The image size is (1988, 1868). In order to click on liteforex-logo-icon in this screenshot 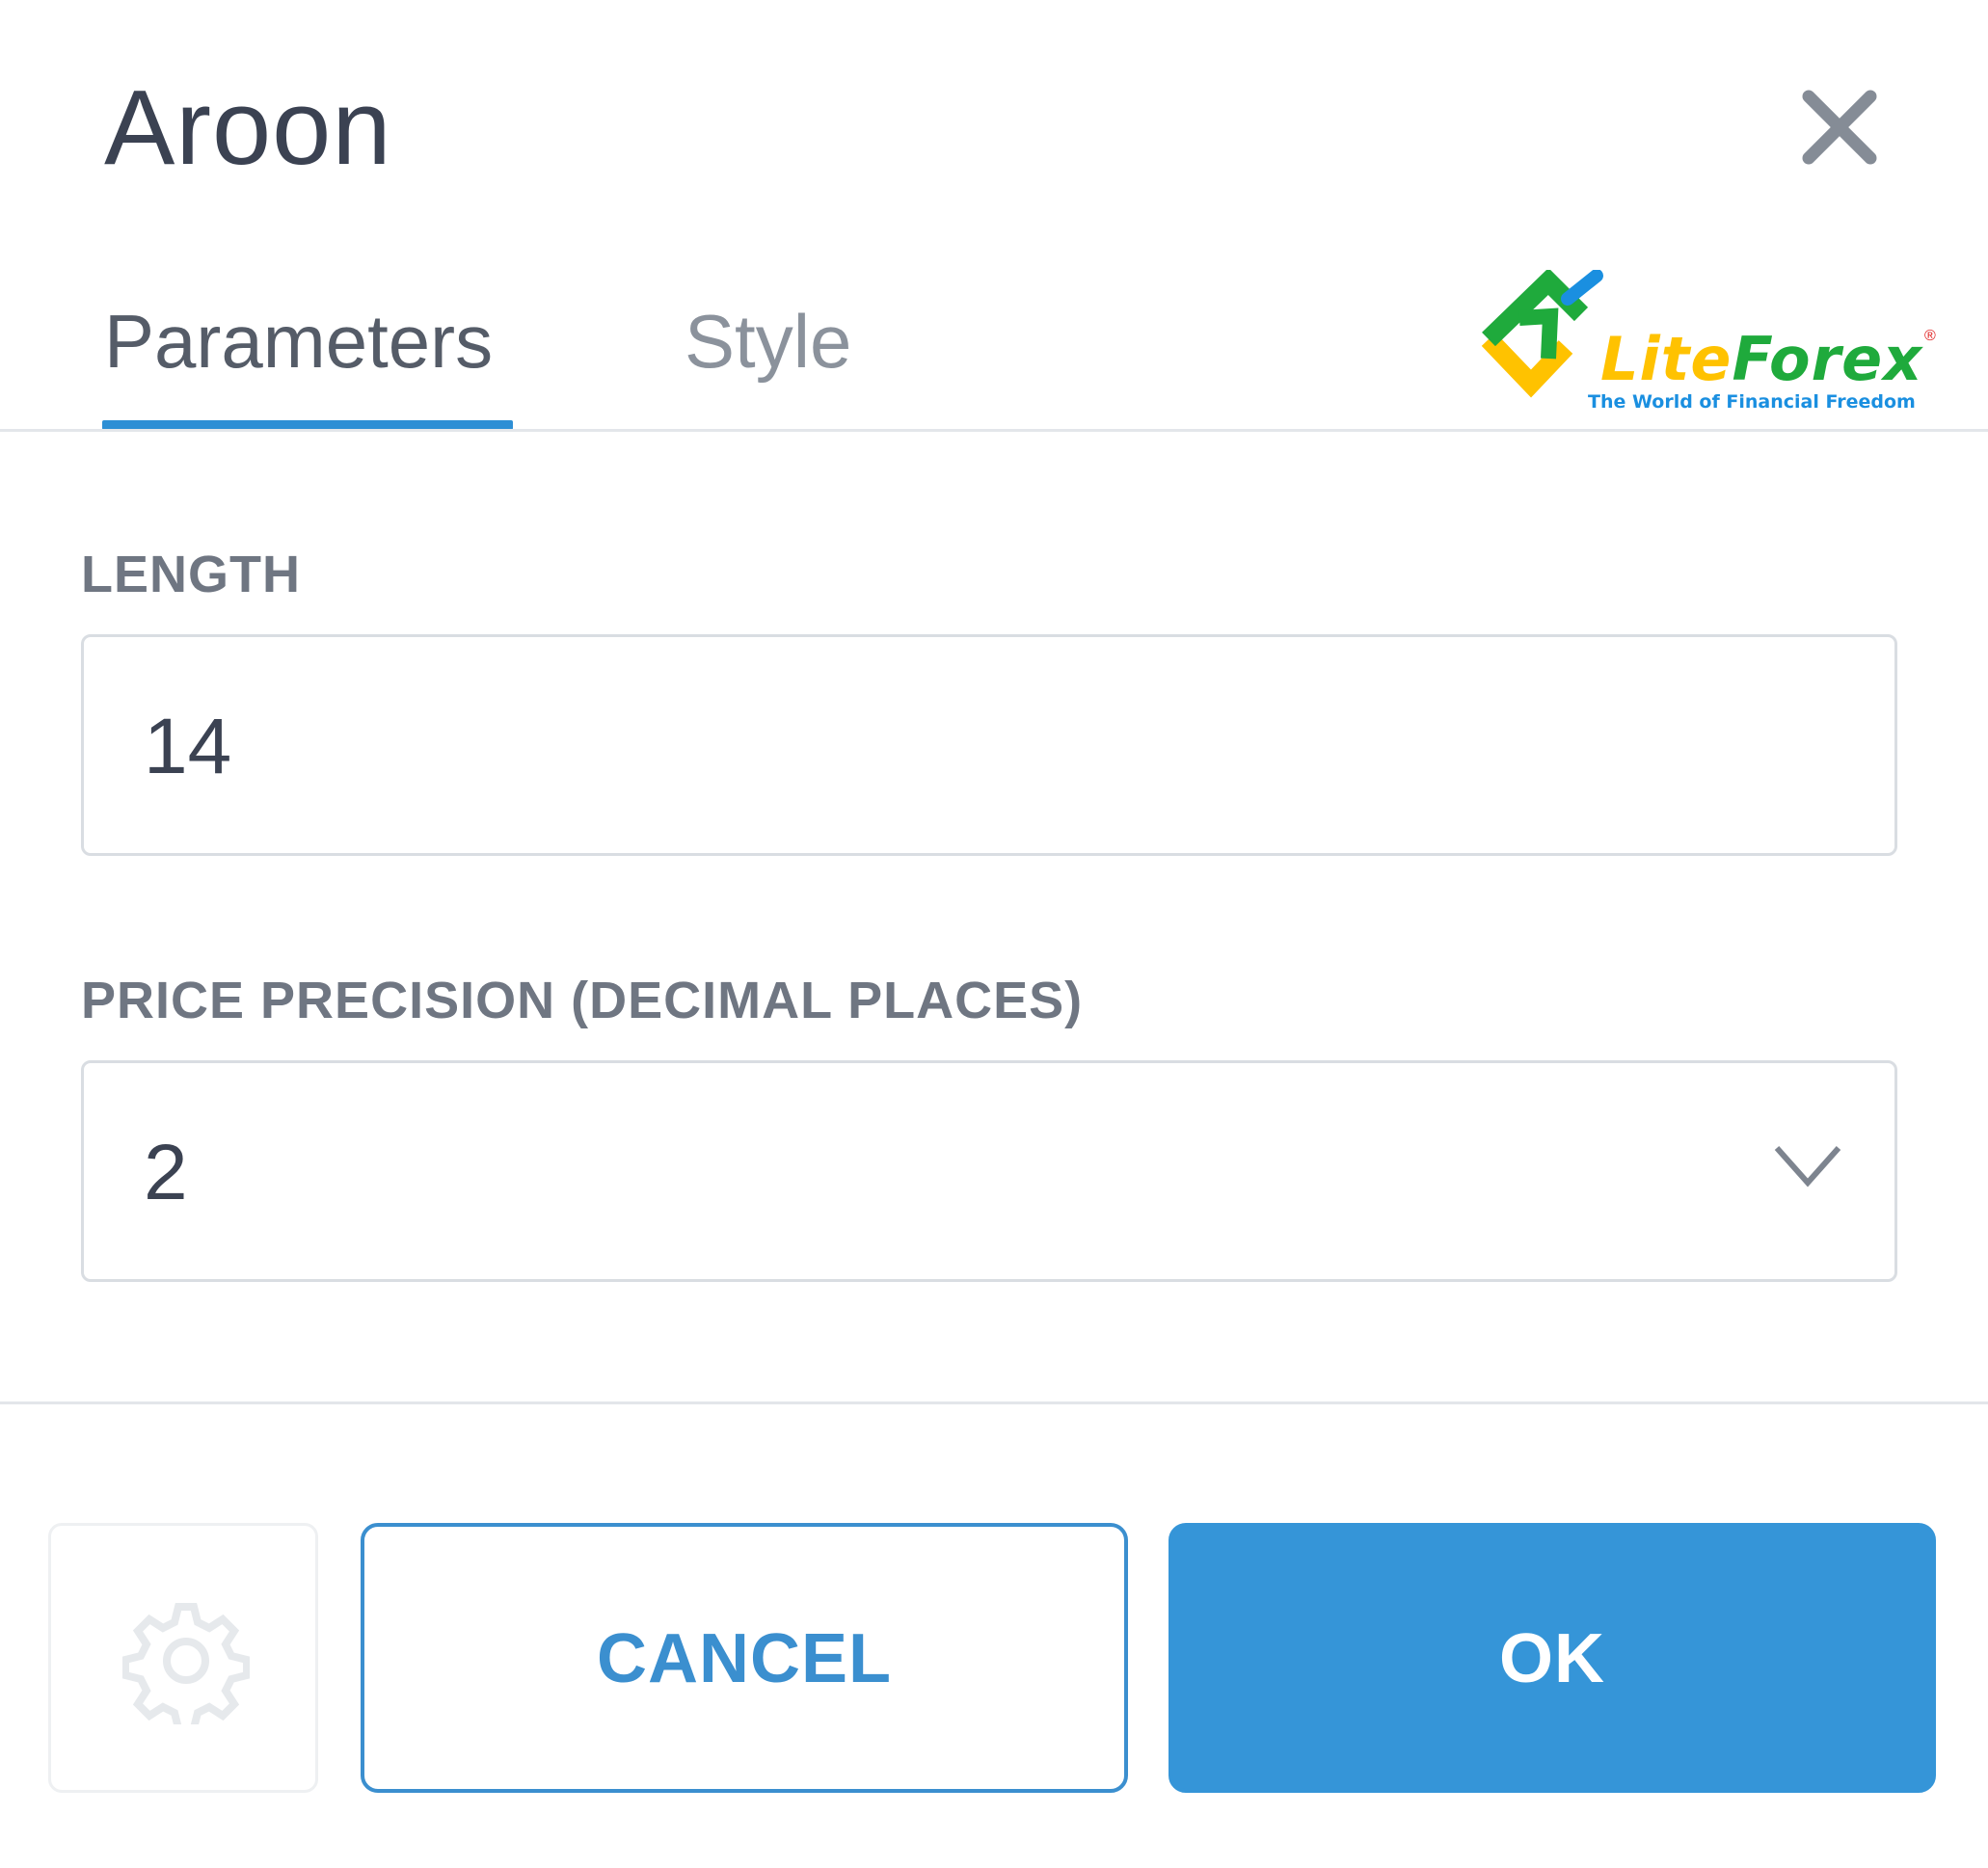, I will do `click(1542, 334)`.